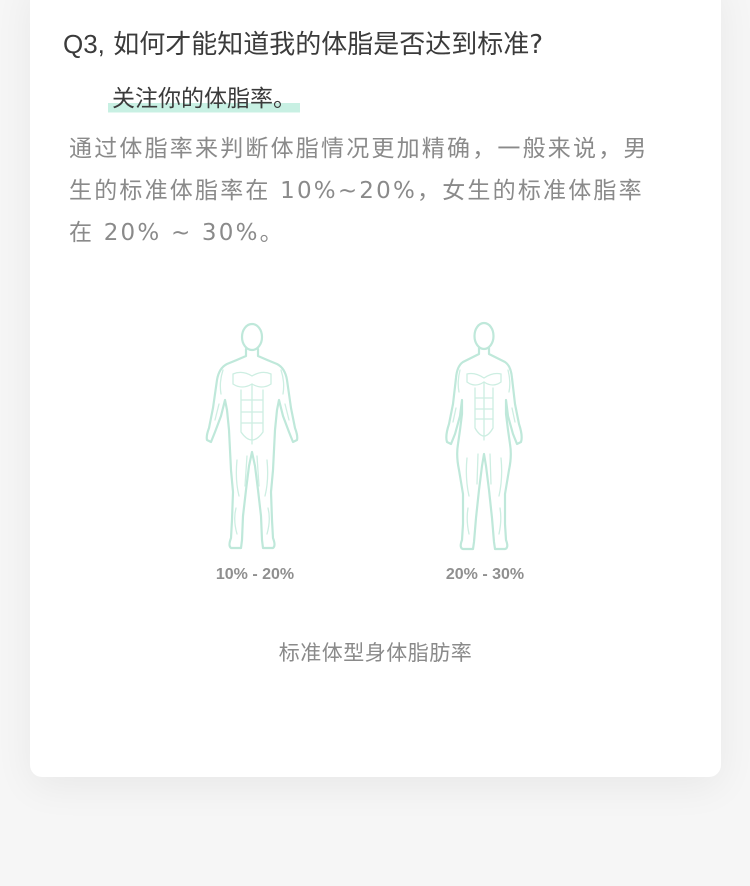  What do you see at coordinates (84, 44) in the screenshot?
I see `question-number: Q3,` at bounding box center [84, 44].